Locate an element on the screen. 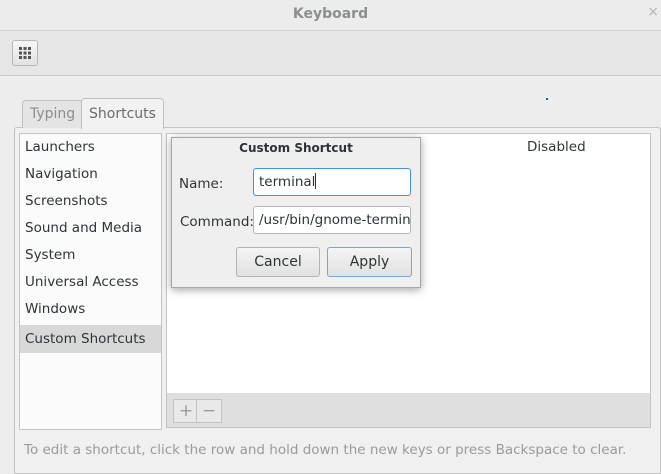 The image size is (661, 474). category-sound-and-media: Sound and Media is located at coordinates (90, 228).